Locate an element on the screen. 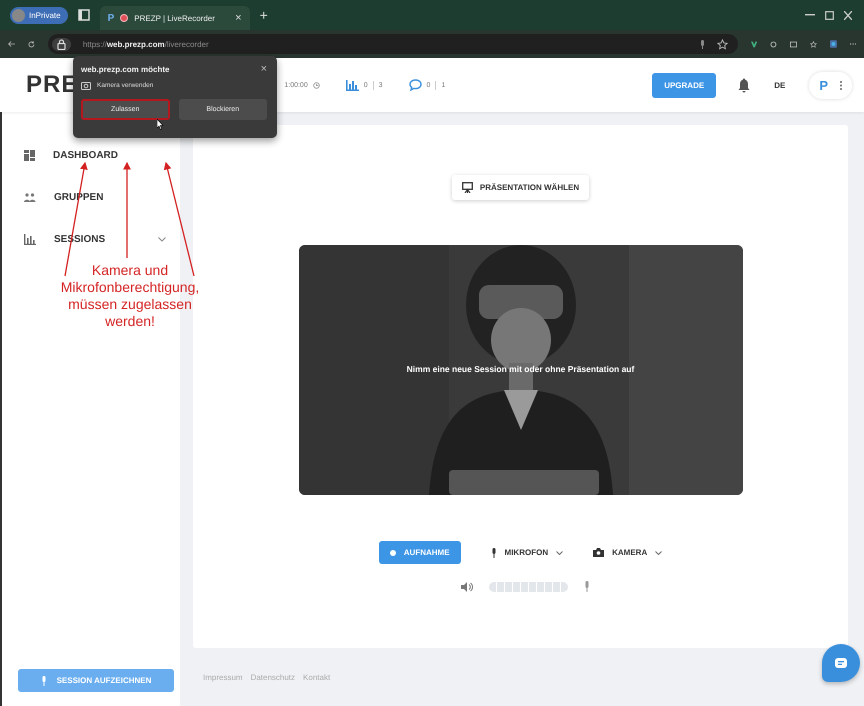 The image size is (864, 706). microphone-dropdown: MIKROFON is located at coordinates (527, 553).